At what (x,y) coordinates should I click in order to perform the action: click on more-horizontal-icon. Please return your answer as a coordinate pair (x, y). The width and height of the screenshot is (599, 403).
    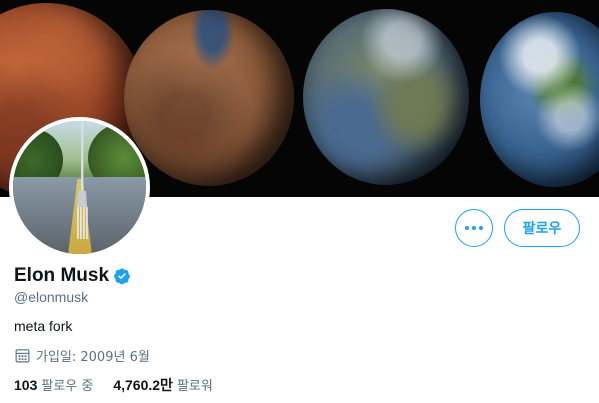
    Looking at the image, I should click on (467, 228).